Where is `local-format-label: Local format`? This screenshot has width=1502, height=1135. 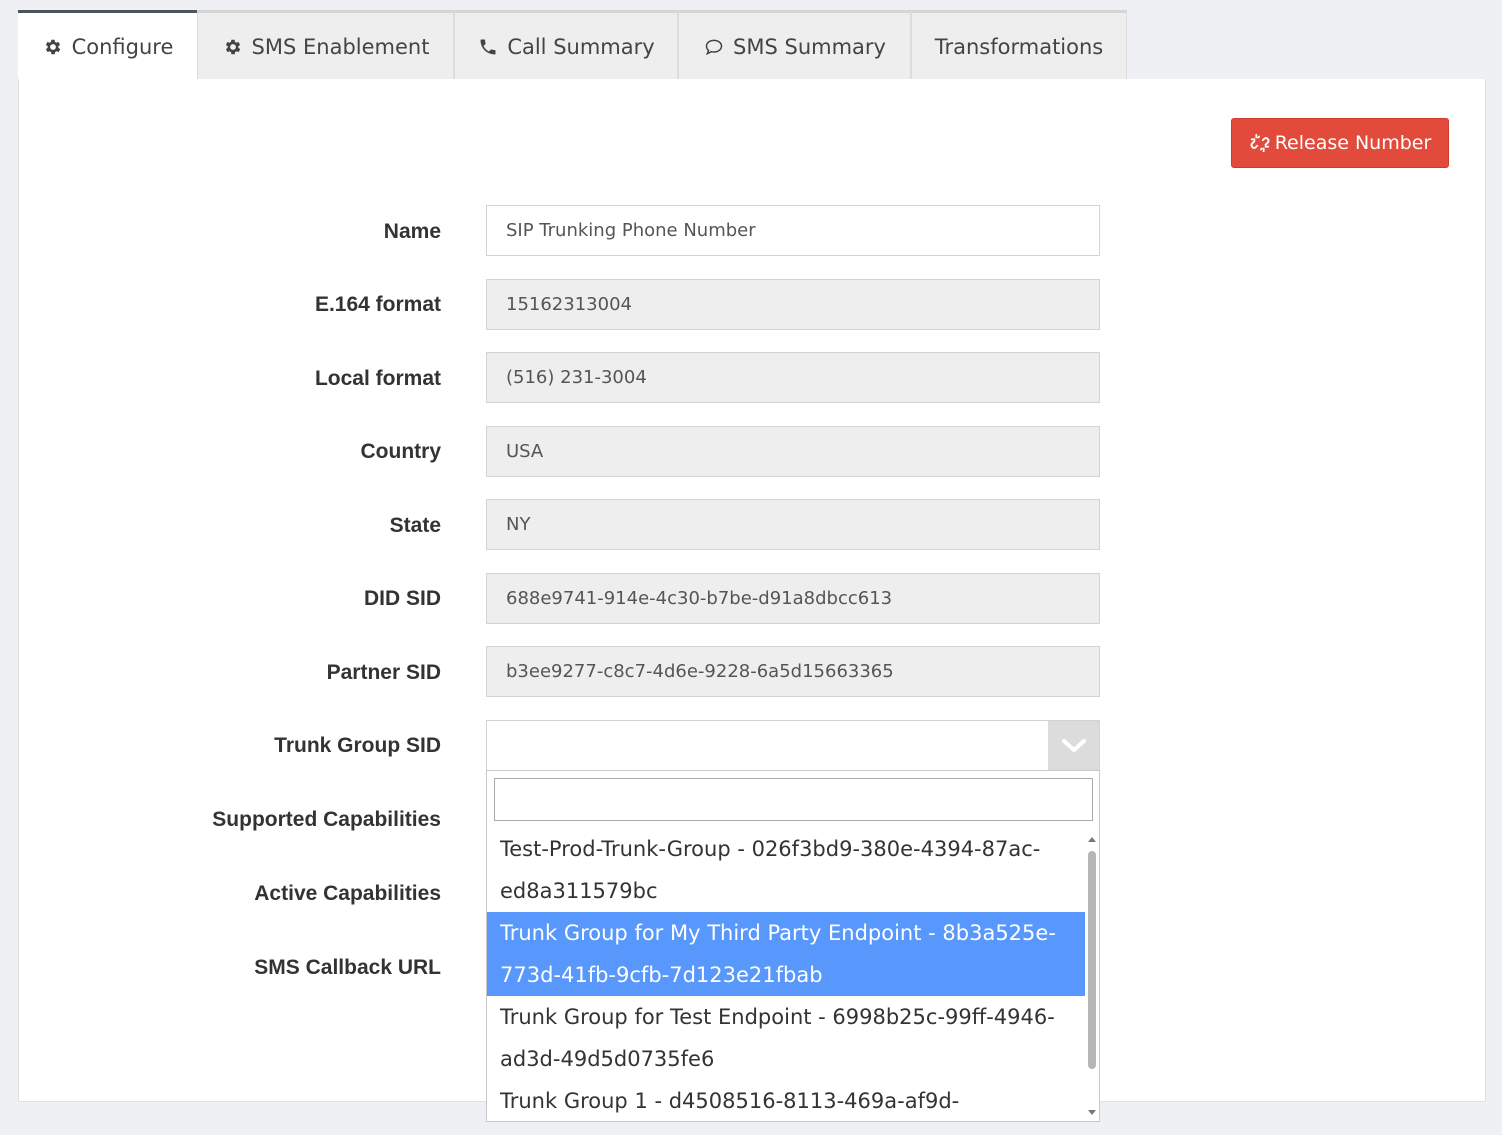 local-format-label: Local format is located at coordinates (377, 378).